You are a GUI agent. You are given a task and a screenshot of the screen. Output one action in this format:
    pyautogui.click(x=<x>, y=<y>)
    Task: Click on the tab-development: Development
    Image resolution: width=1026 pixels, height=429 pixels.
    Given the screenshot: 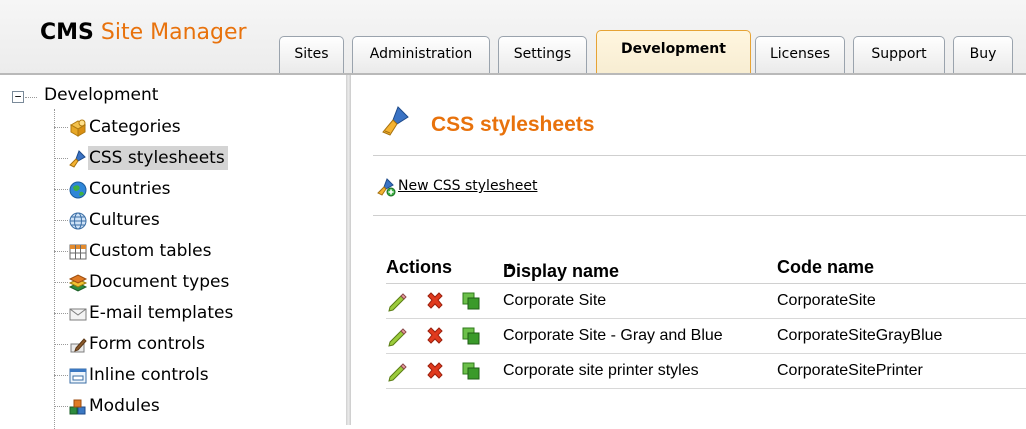 What is the action you would take?
    pyautogui.click(x=673, y=52)
    